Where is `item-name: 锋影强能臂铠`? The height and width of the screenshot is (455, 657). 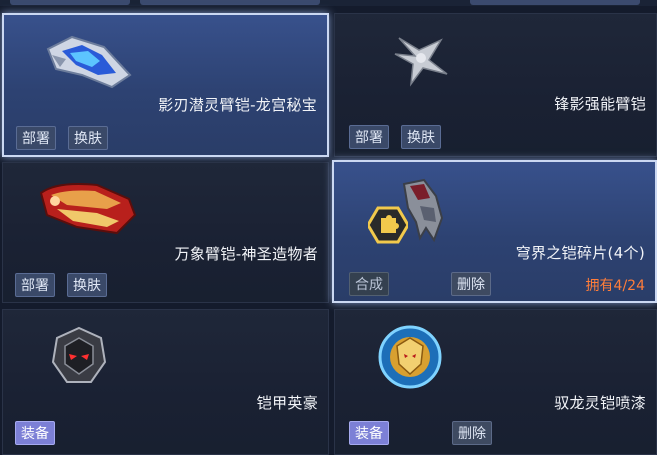 item-name: 锋影强能臂铠 is located at coordinates (600, 104).